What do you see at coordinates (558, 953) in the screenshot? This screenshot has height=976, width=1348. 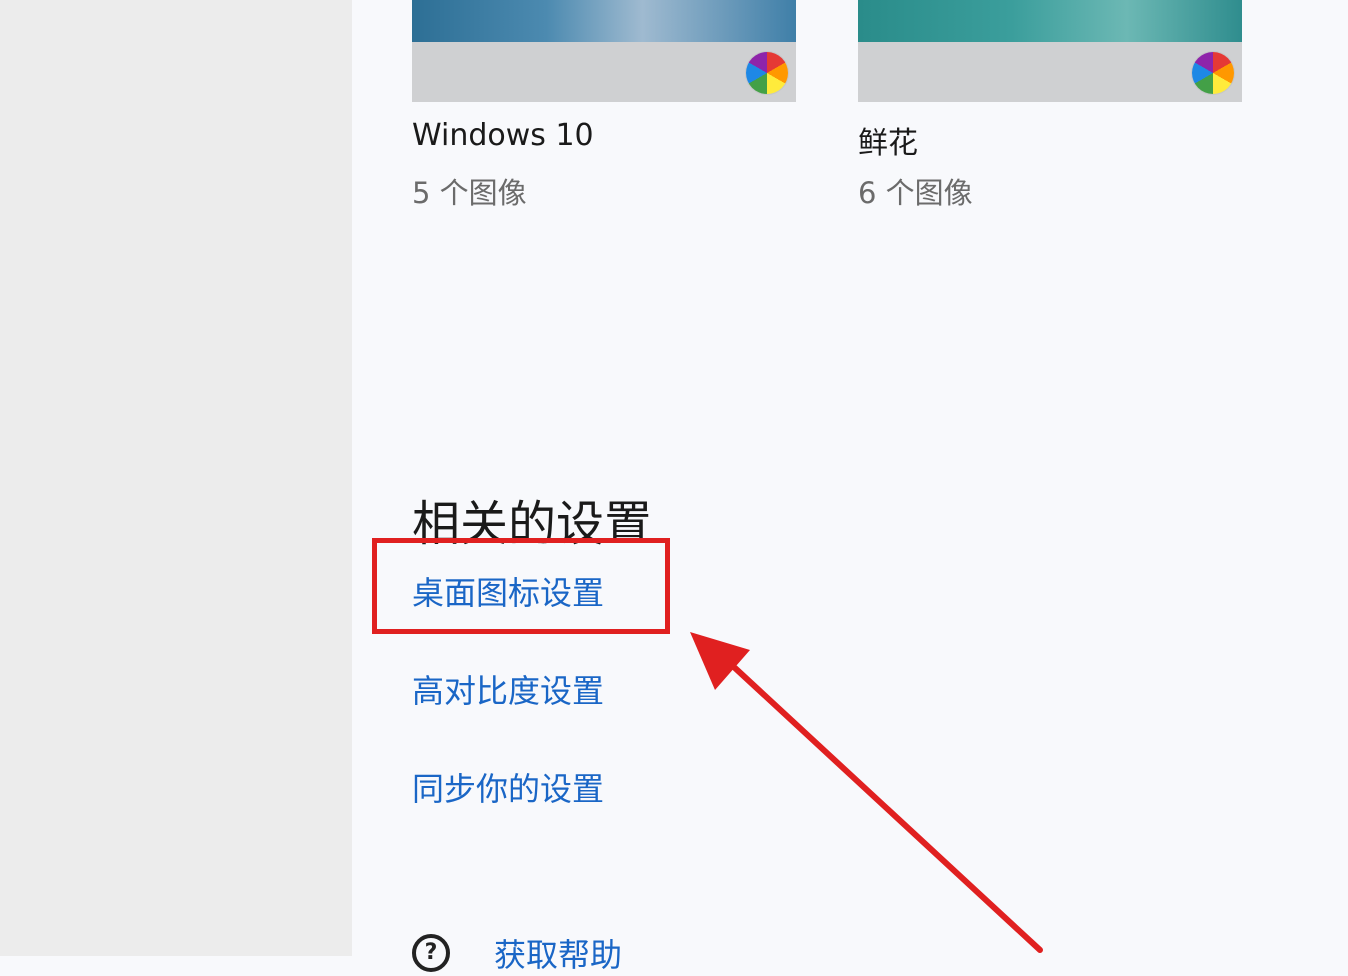 I see `get-help-link: 获取帮助` at bounding box center [558, 953].